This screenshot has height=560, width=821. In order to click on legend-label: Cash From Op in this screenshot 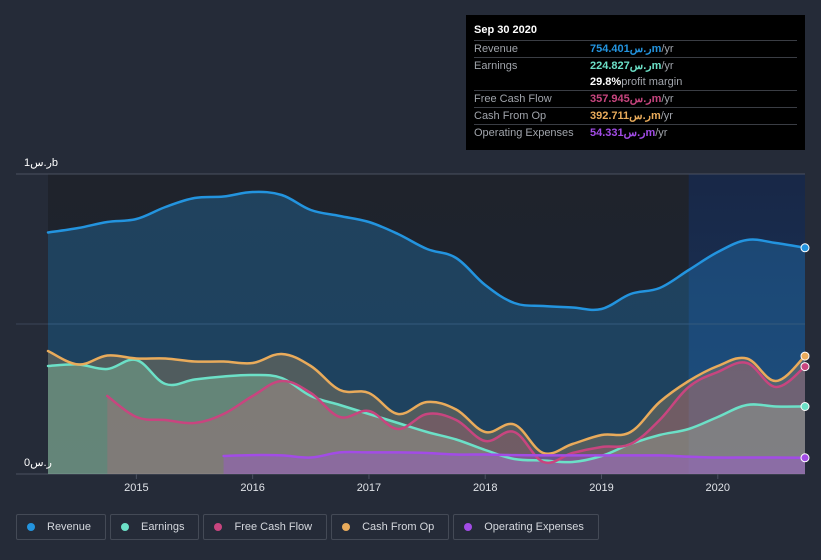, I will do `click(398, 527)`.